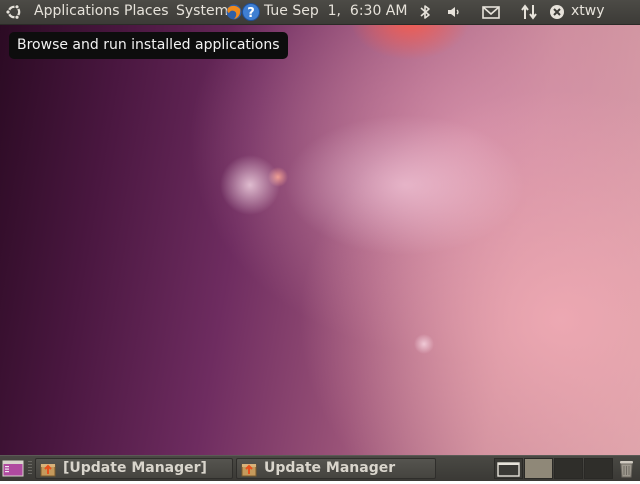 This screenshot has width=640, height=484. I want to click on show-desktop-icon, so click(13, 468).